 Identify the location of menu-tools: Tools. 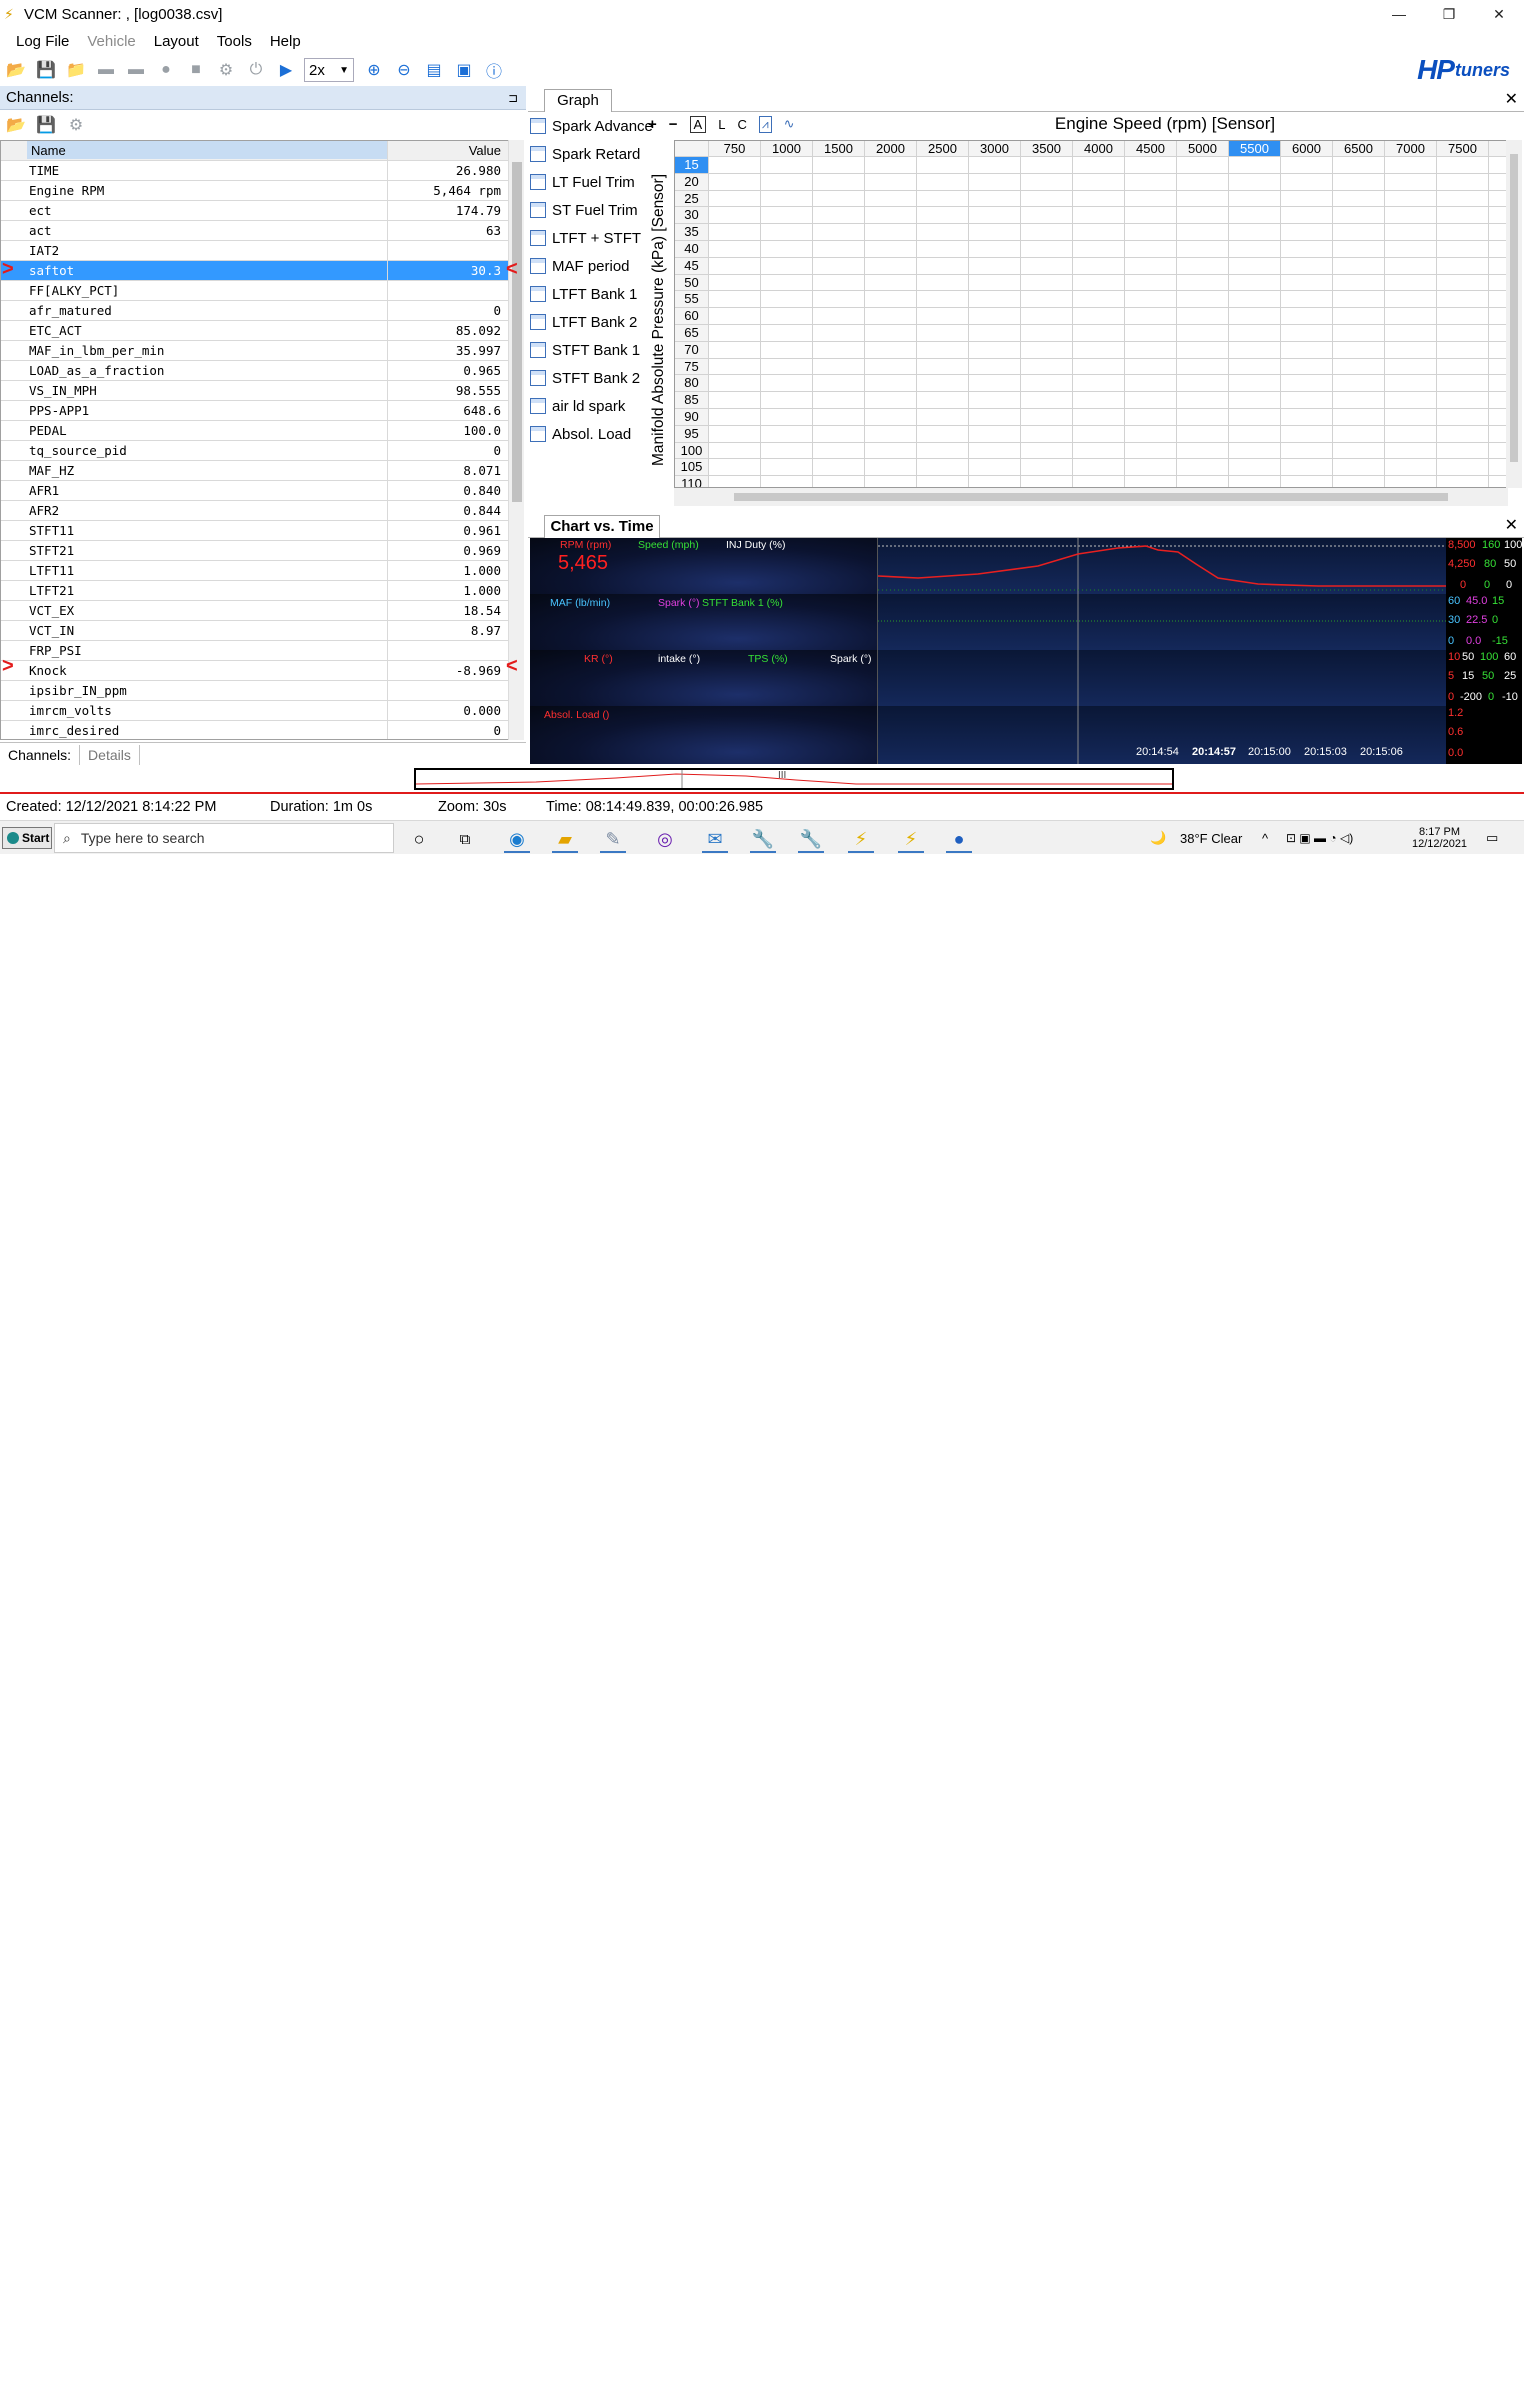
(234, 41).